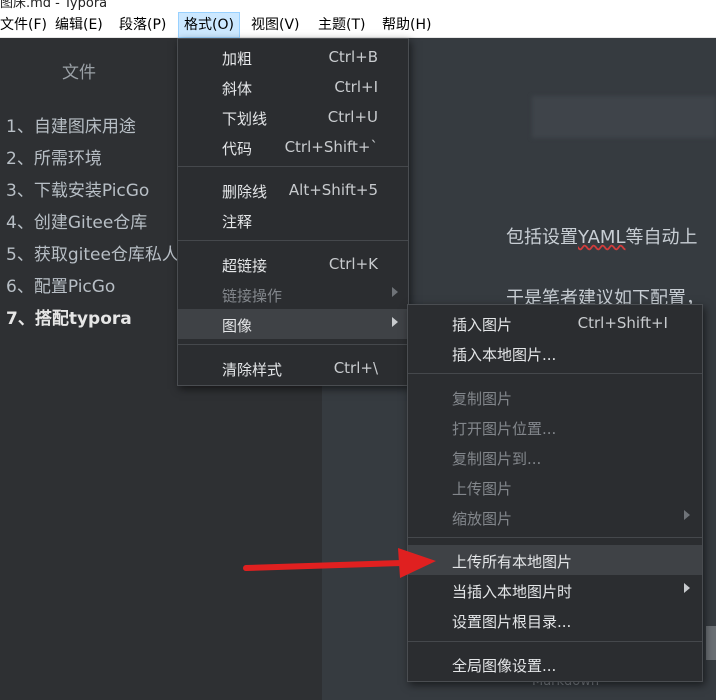  What do you see at coordinates (512, 562) in the screenshot?
I see `menu-item-label: 上传所有本地图片` at bounding box center [512, 562].